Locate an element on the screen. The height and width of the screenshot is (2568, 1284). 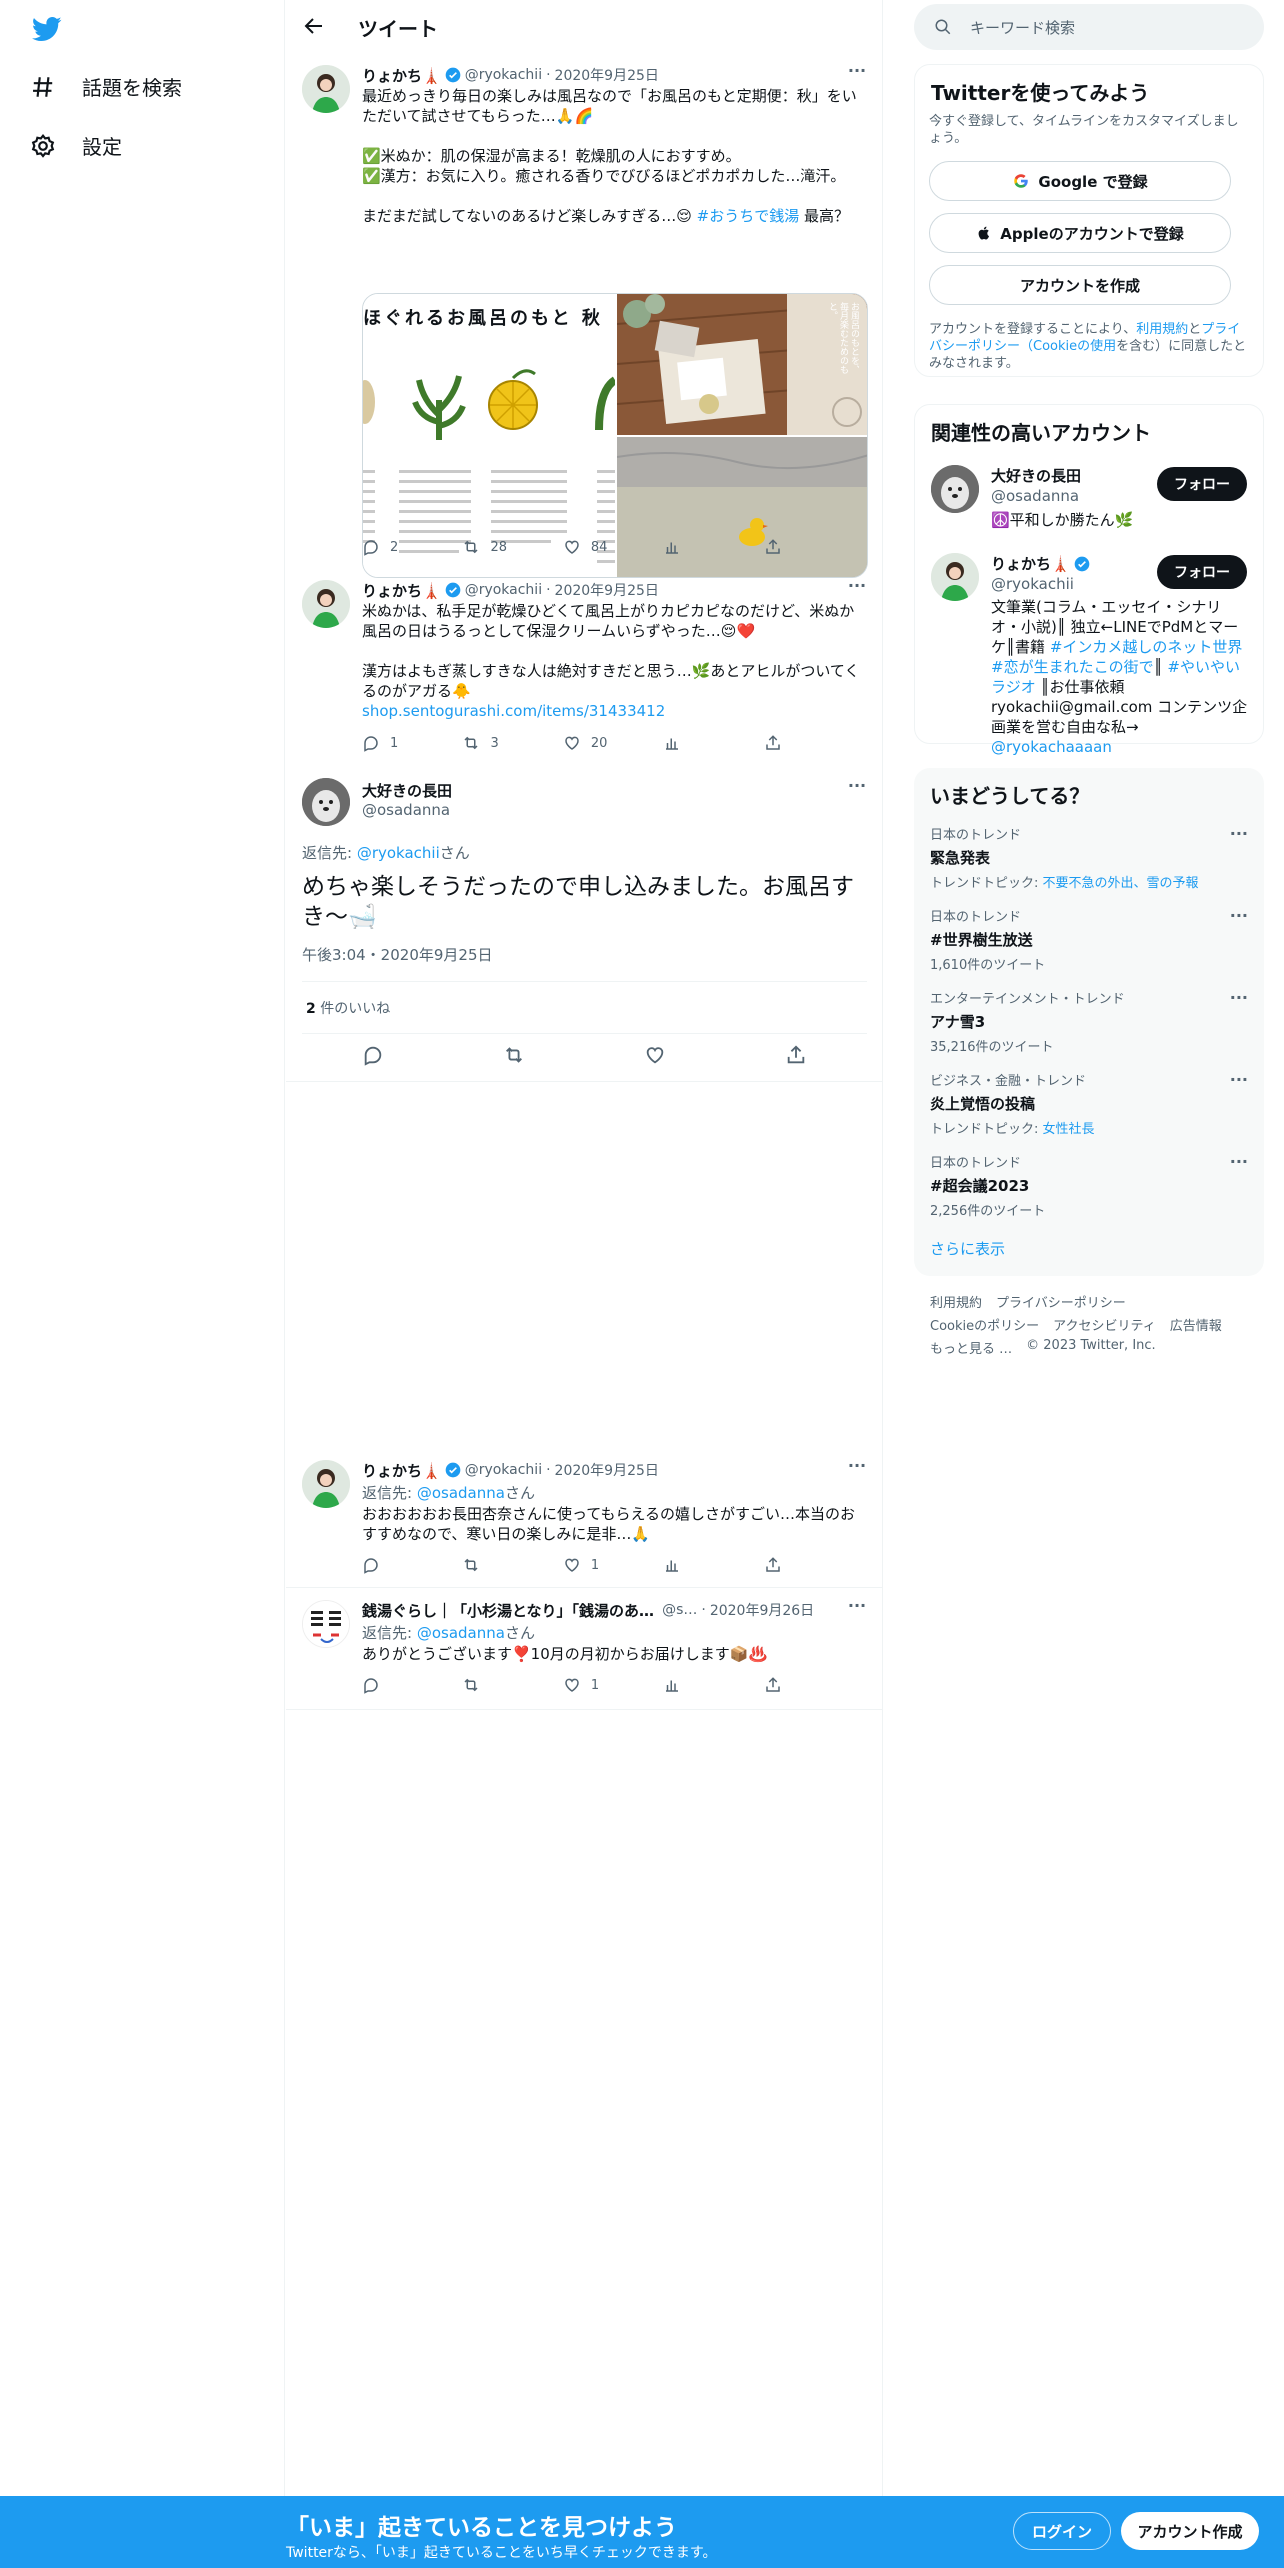
tweet-media-grid: ほぐれるお風呂のもと 秋 お風呂のもとを、毎月楽むためのもと。 is located at coordinates (615, 435).